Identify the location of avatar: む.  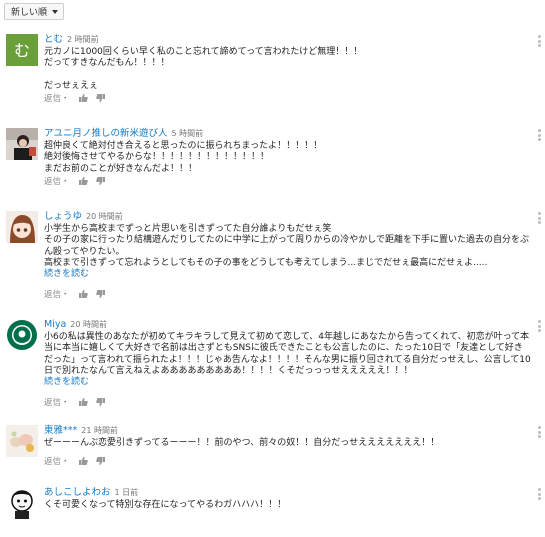
(22, 50).